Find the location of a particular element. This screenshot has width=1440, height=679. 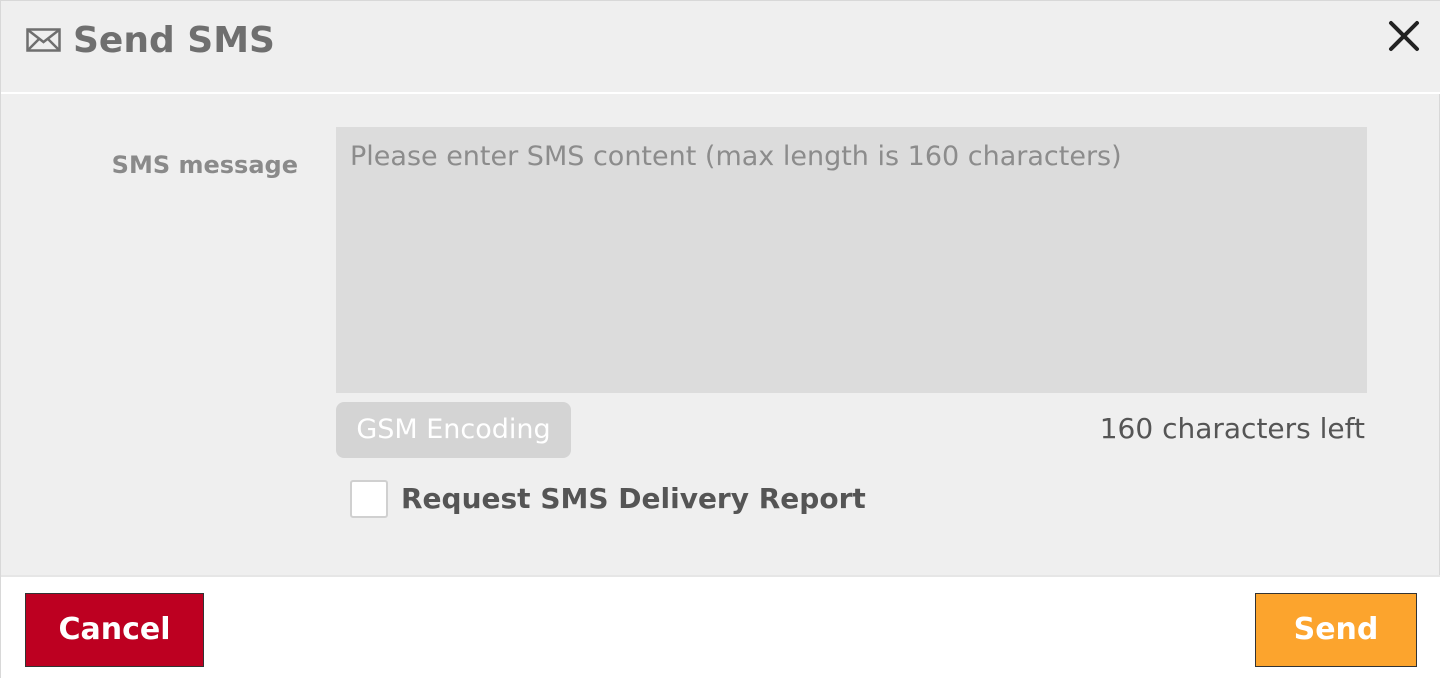

close-icon is located at coordinates (1404, 36).